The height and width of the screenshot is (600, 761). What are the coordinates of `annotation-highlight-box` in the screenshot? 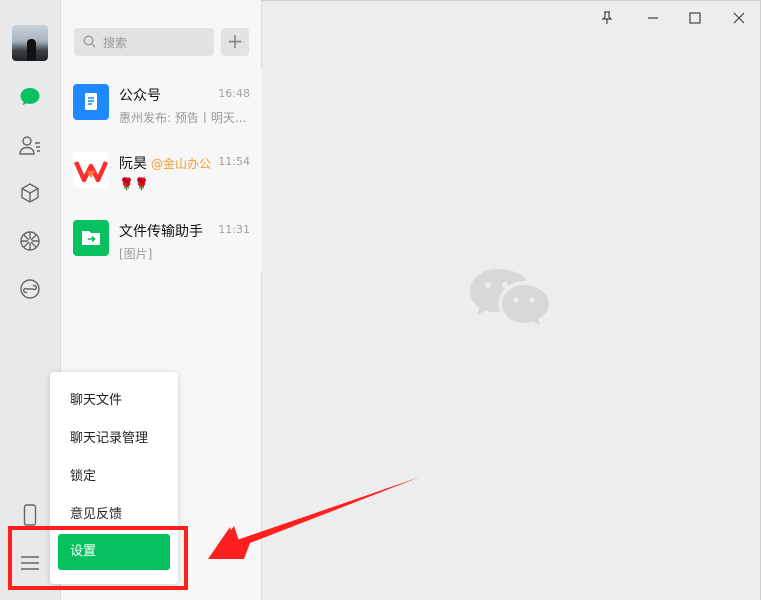 It's located at (98, 558).